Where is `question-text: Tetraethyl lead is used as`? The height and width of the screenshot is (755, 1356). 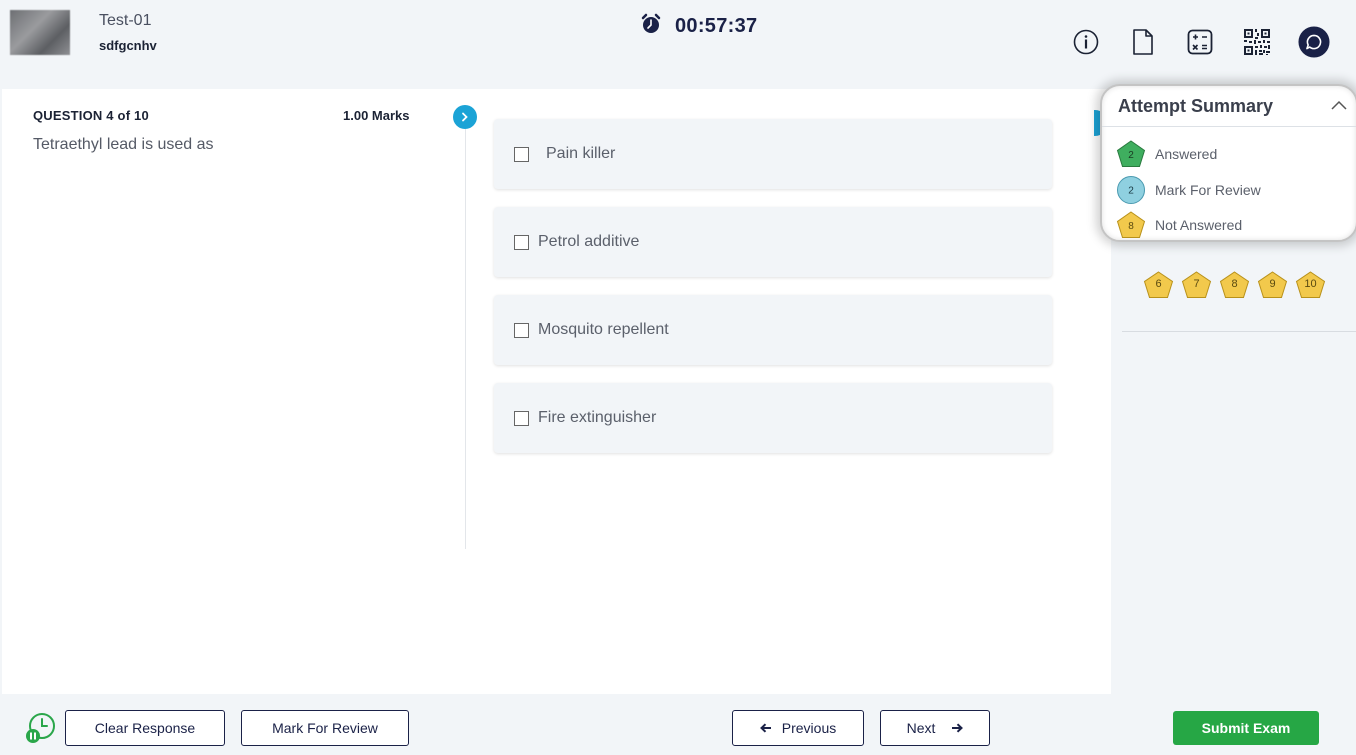 question-text: Tetraethyl lead is used as is located at coordinates (123, 144).